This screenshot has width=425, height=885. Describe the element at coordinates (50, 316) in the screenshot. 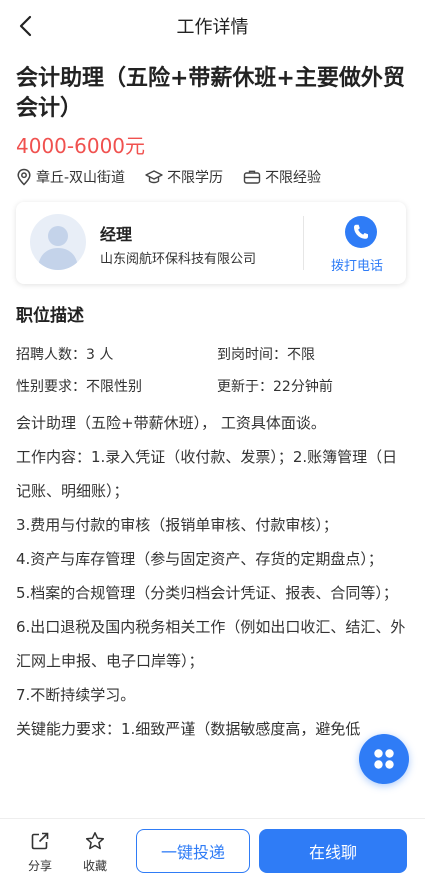

I see `section-title-job-description: 职位描述` at that location.